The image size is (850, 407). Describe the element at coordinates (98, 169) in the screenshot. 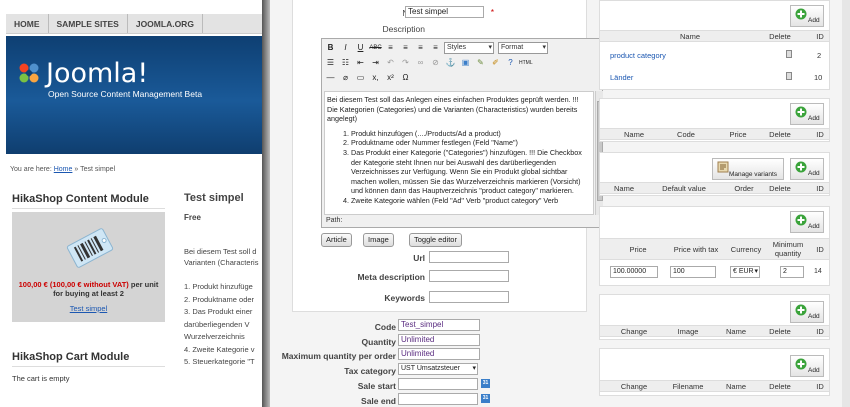

I see `breadcrumb-current: Test simpel` at that location.